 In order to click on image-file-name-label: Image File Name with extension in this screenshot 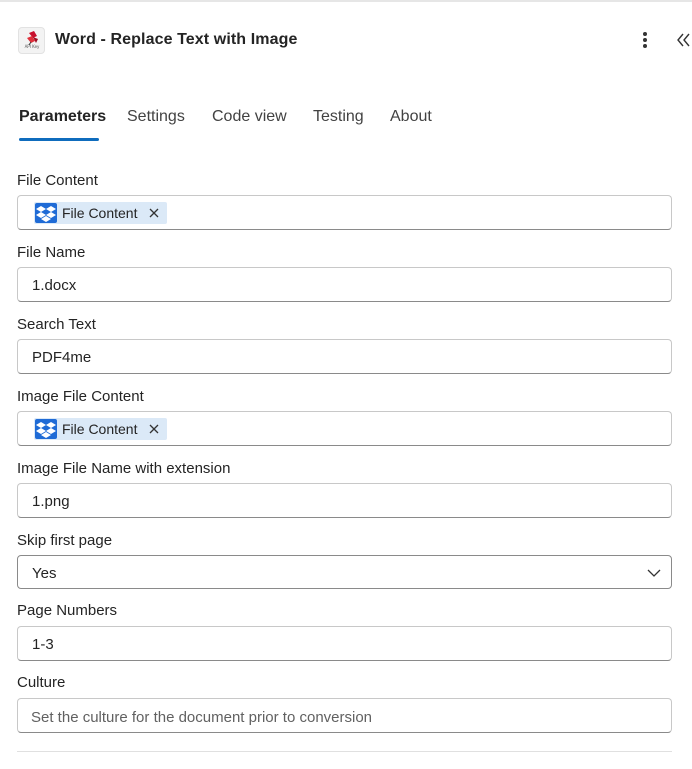, I will do `click(124, 468)`.